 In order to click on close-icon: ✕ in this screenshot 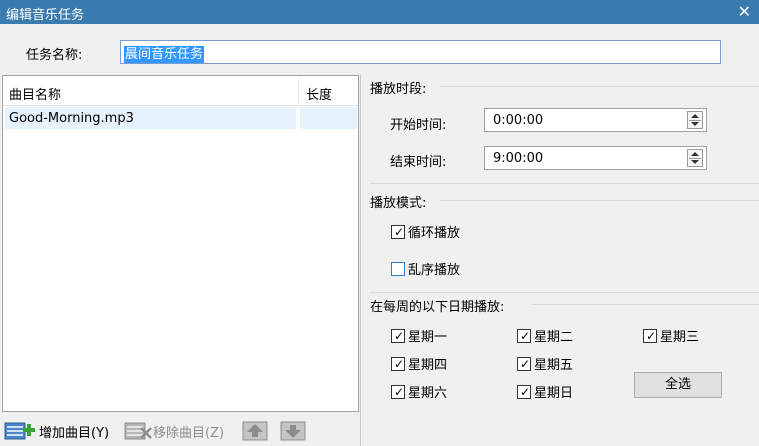, I will do `click(744, 11)`.